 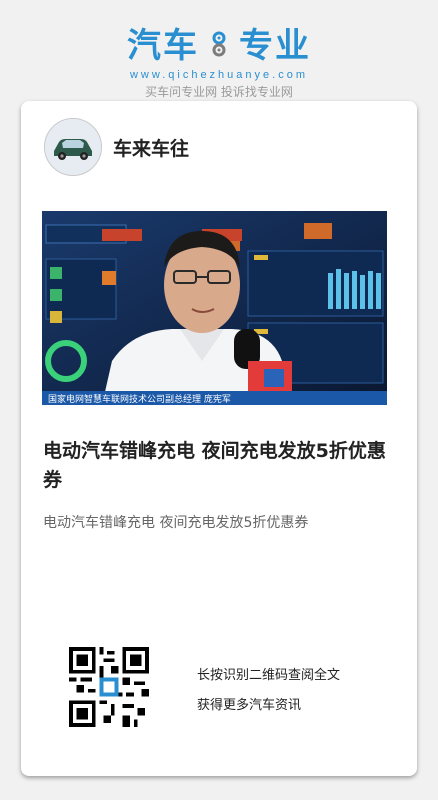 I want to click on brand-title: 汽车 专业, so click(x=219, y=42).